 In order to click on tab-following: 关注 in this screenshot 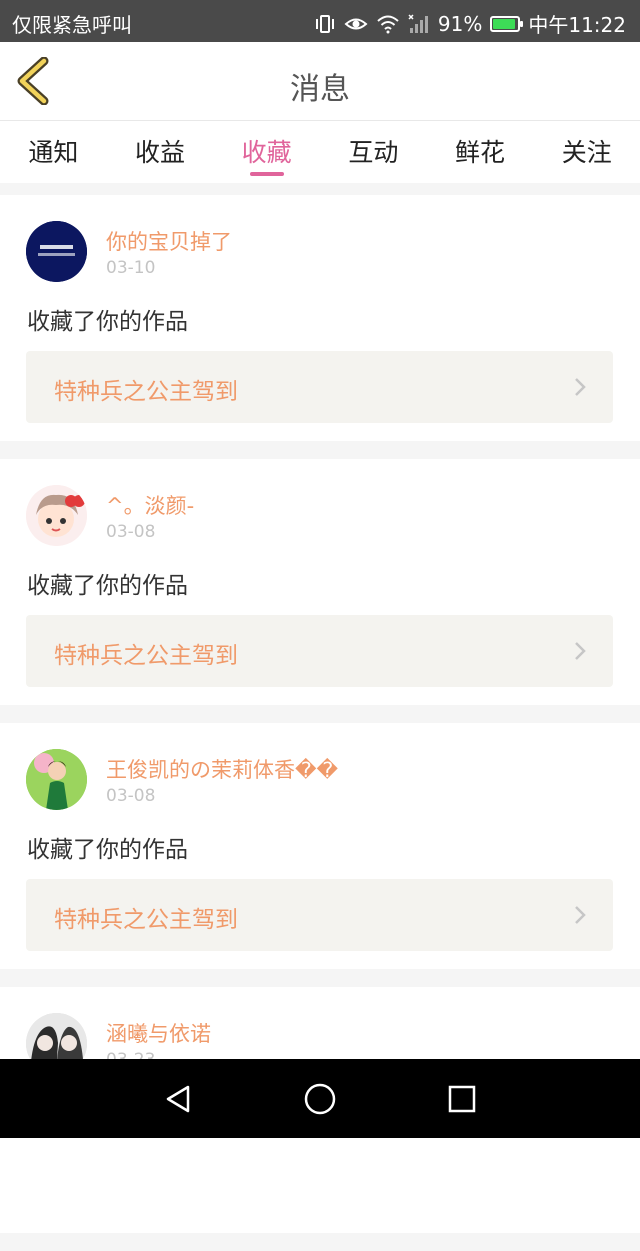, I will do `click(586, 152)`.